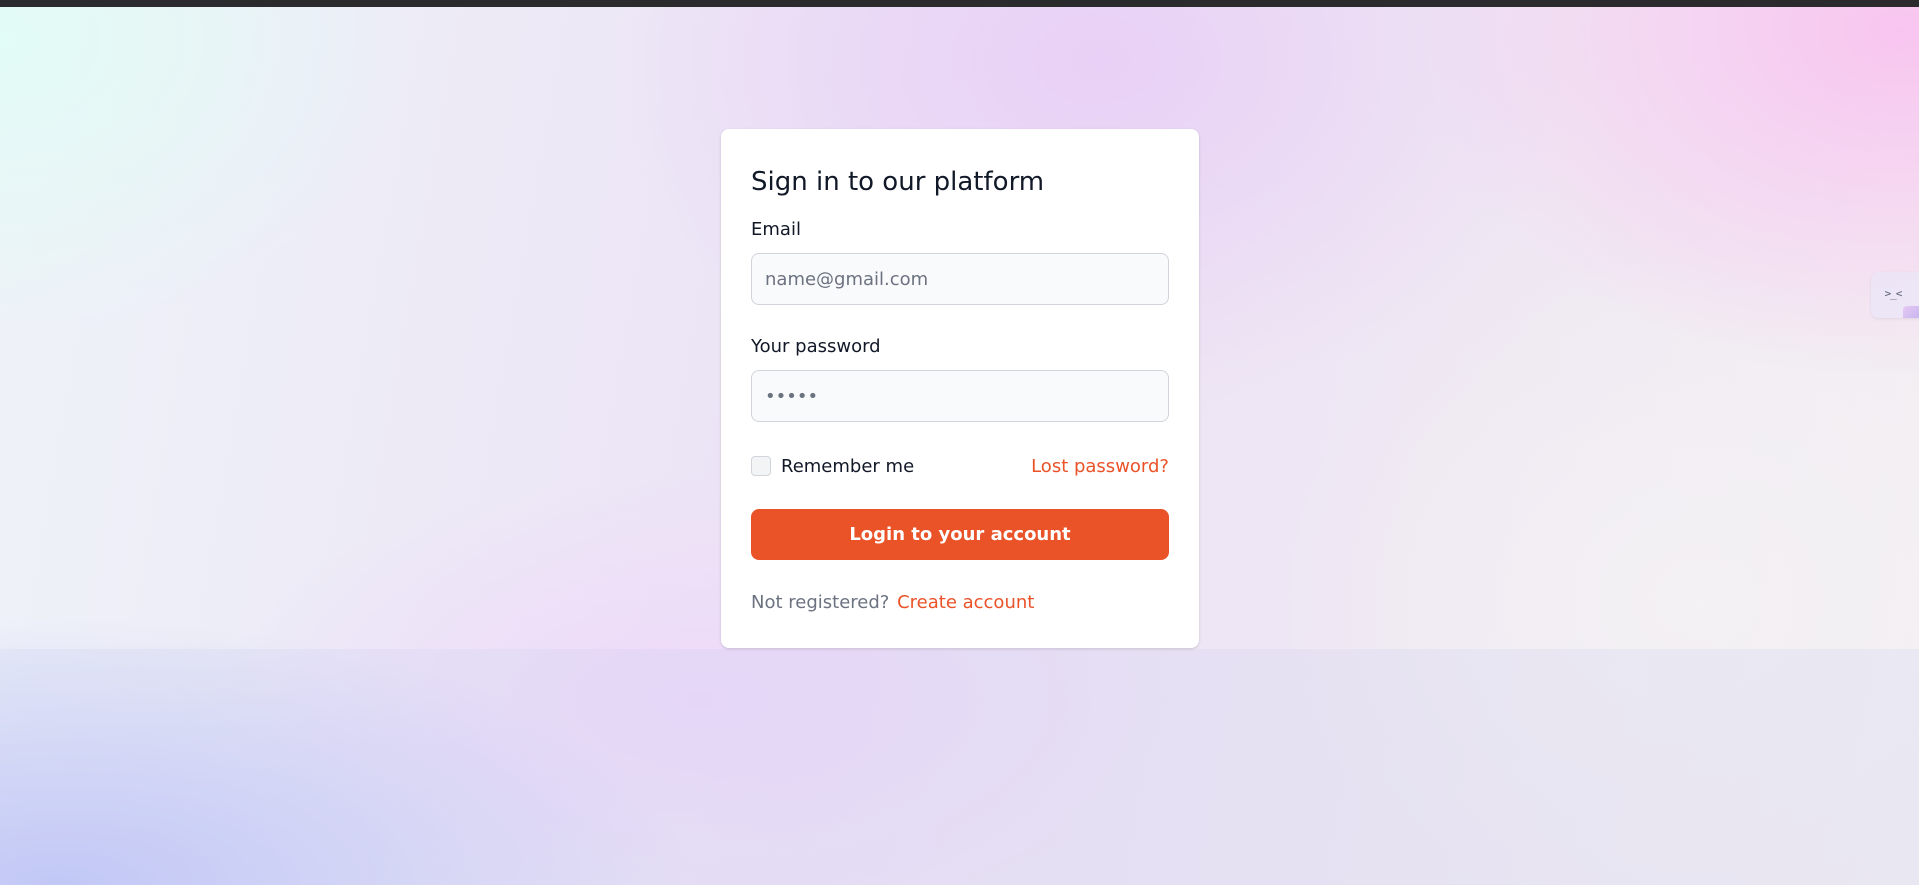 The height and width of the screenshot is (885, 1919). I want to click on side-widget-tab: >_<, so click(1895, 295).